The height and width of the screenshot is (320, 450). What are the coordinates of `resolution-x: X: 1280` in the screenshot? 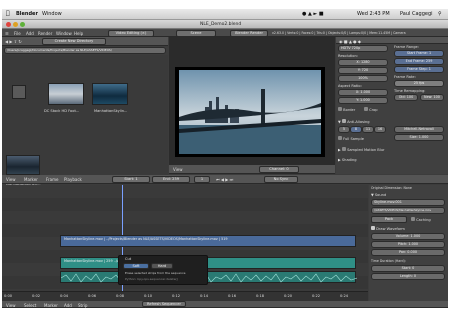 It's located at (363, 62).